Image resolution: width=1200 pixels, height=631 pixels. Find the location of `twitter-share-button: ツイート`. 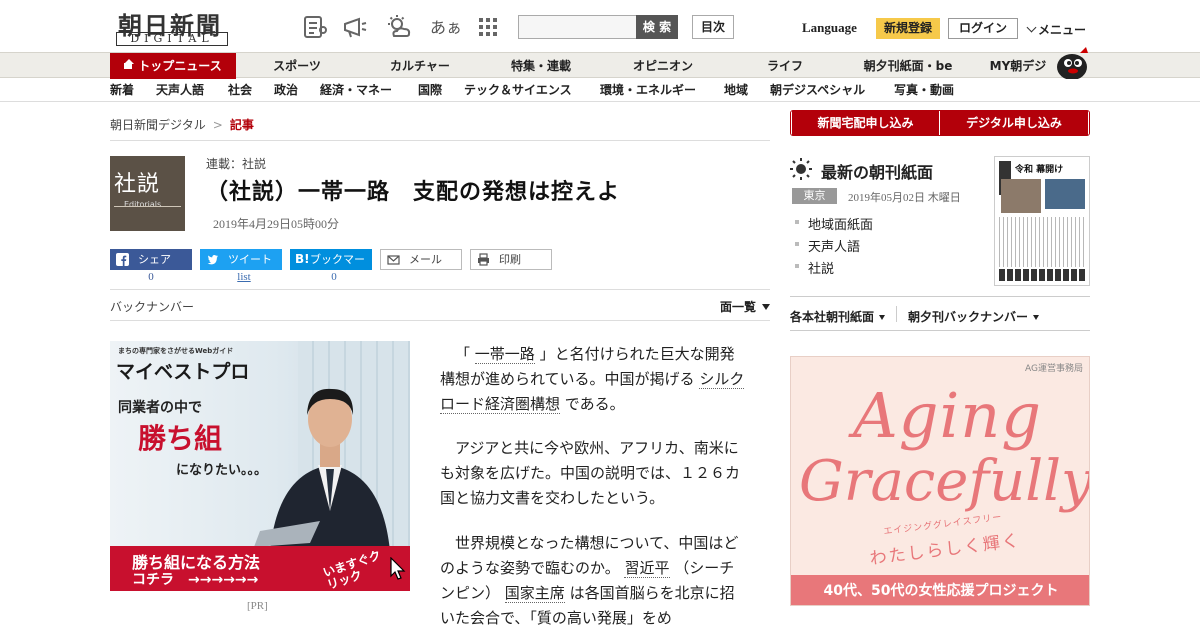

twitter-share-button: ツイート is located at coordinates (241, 259).